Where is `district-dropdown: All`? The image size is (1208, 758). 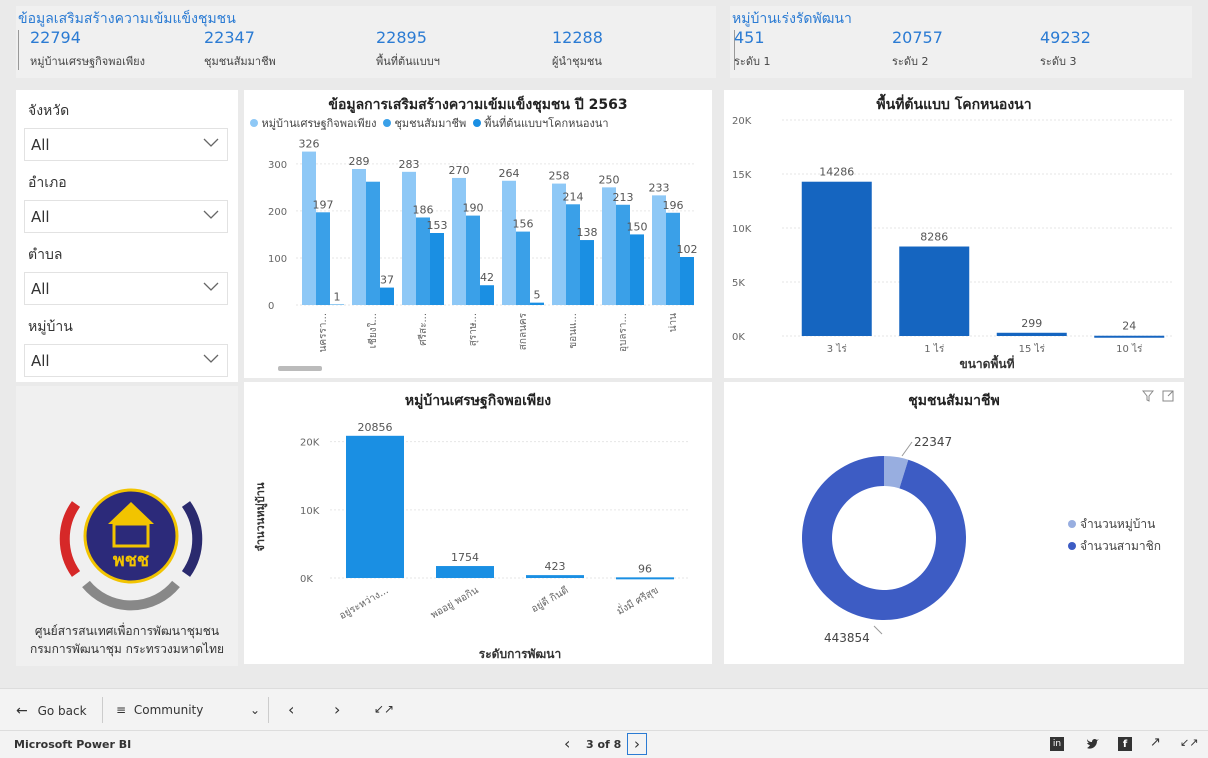
district-dropdown: All is located at coordinates (126, 216).